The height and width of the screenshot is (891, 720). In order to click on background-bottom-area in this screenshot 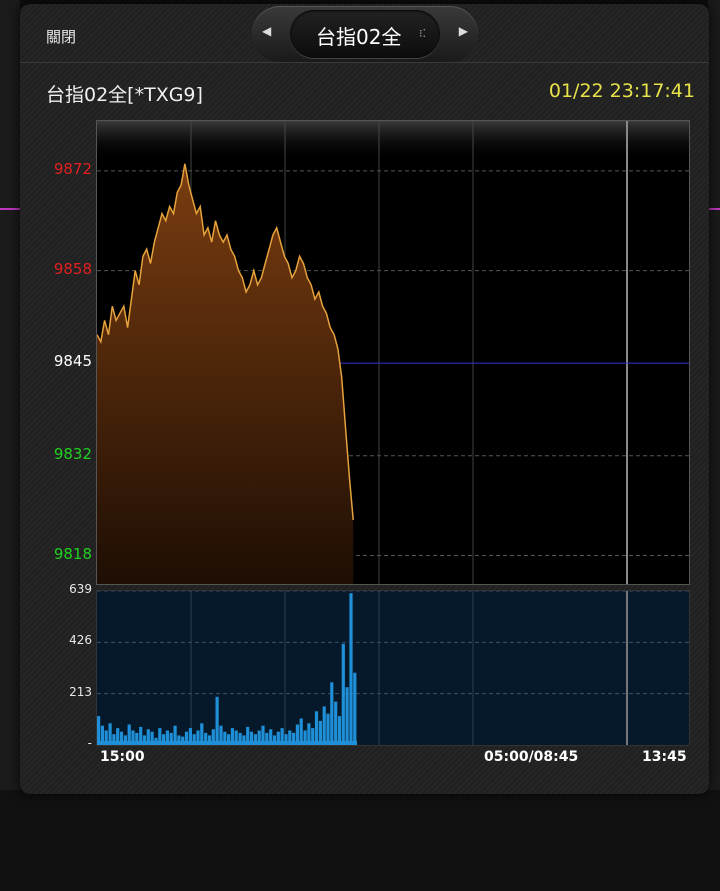, I will do `click(360, 840)`.